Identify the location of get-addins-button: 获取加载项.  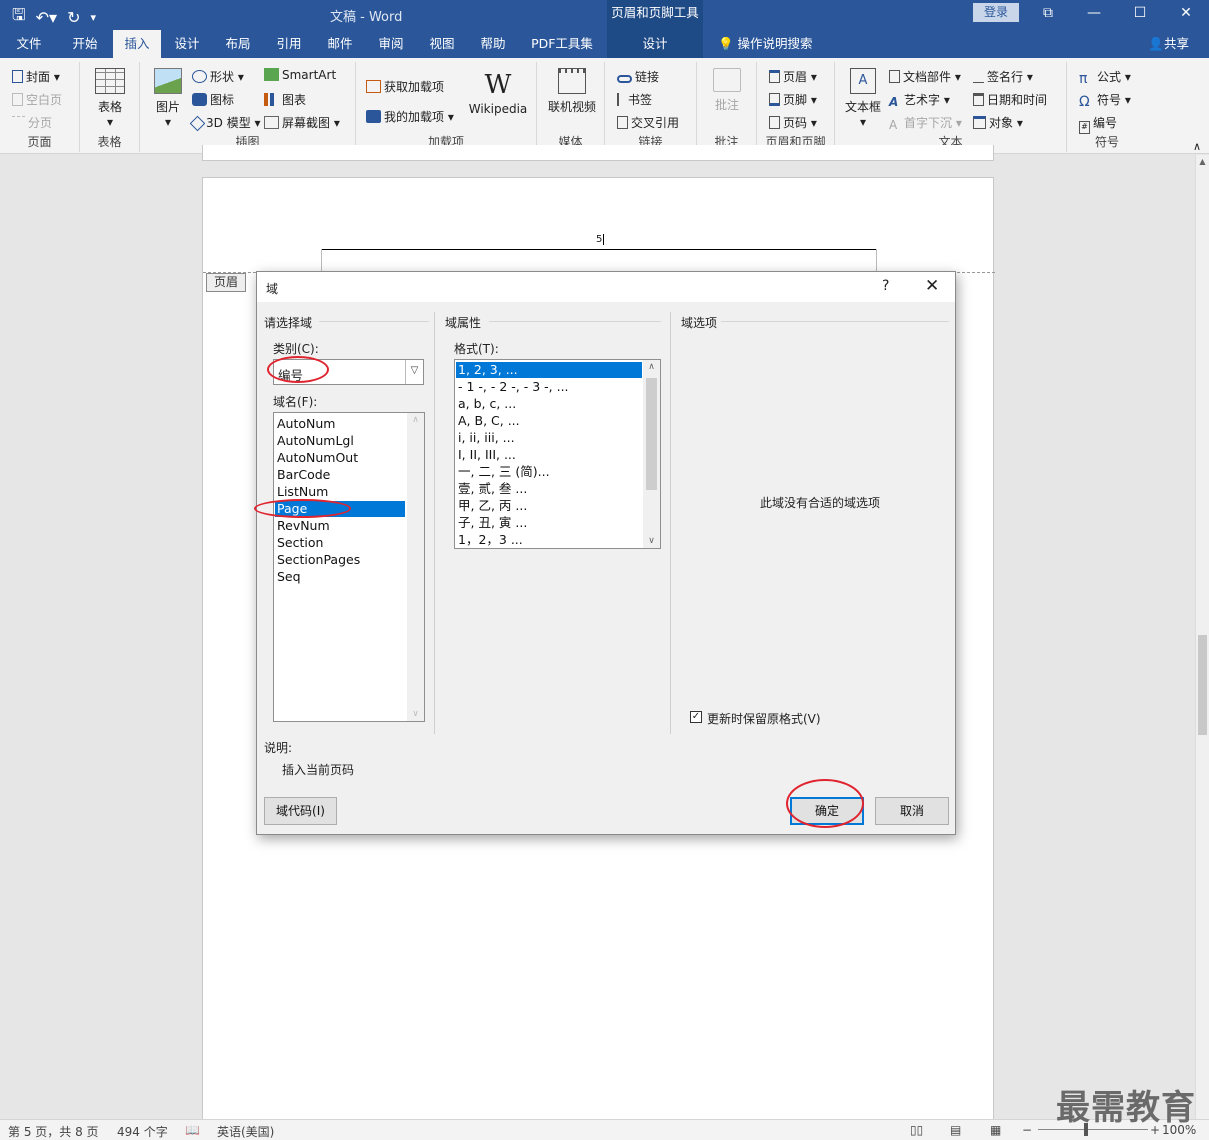
(405, 86).